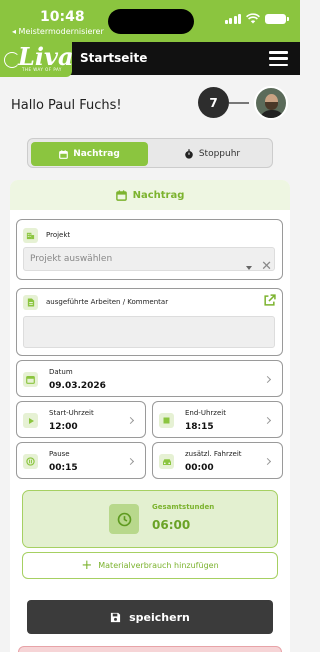  I want to click on play-icon, so click(30, 420).